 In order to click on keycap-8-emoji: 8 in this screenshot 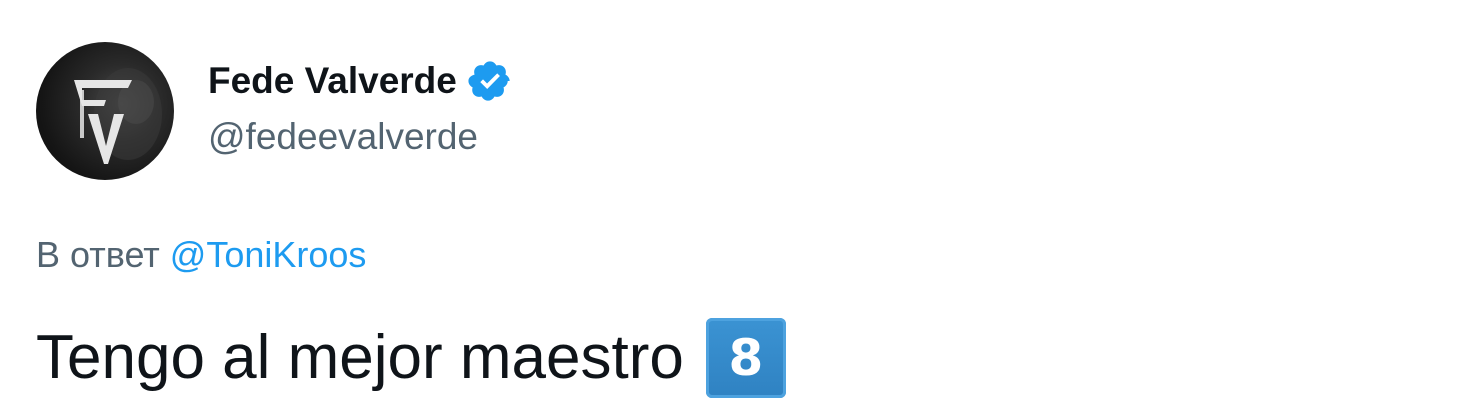, I will do `click(745, 358)`.